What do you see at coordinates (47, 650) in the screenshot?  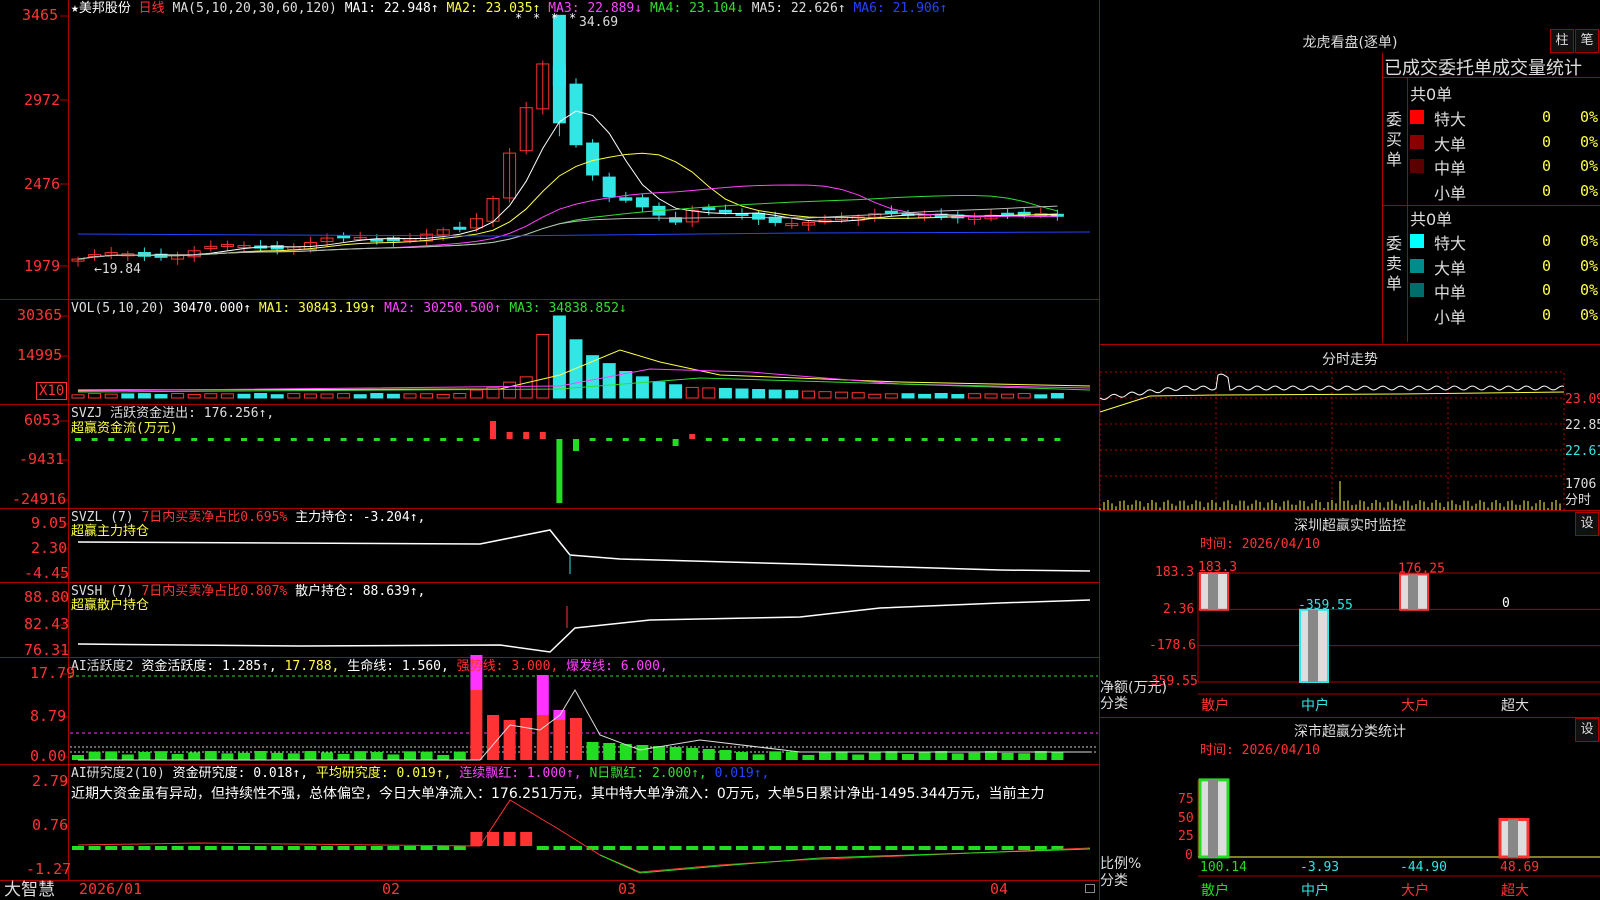 I see `svsh-axis-label: 76.31` at bounding box center [47, 650].